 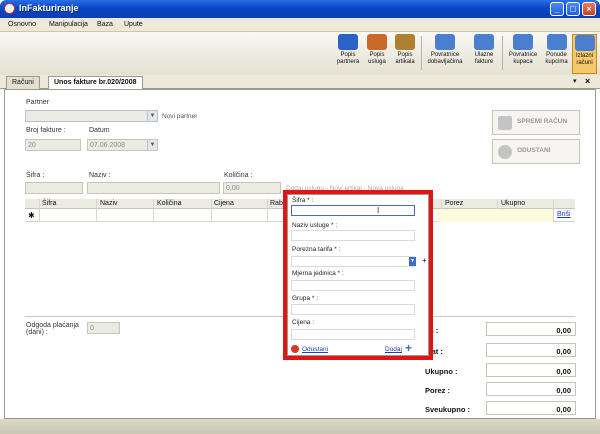 What do you see at coordinates (523, 54) in the screenshot?
I see `toolbar-povratnice-kupaca: Povratnice kupaca` at bounding box center [523, 54].